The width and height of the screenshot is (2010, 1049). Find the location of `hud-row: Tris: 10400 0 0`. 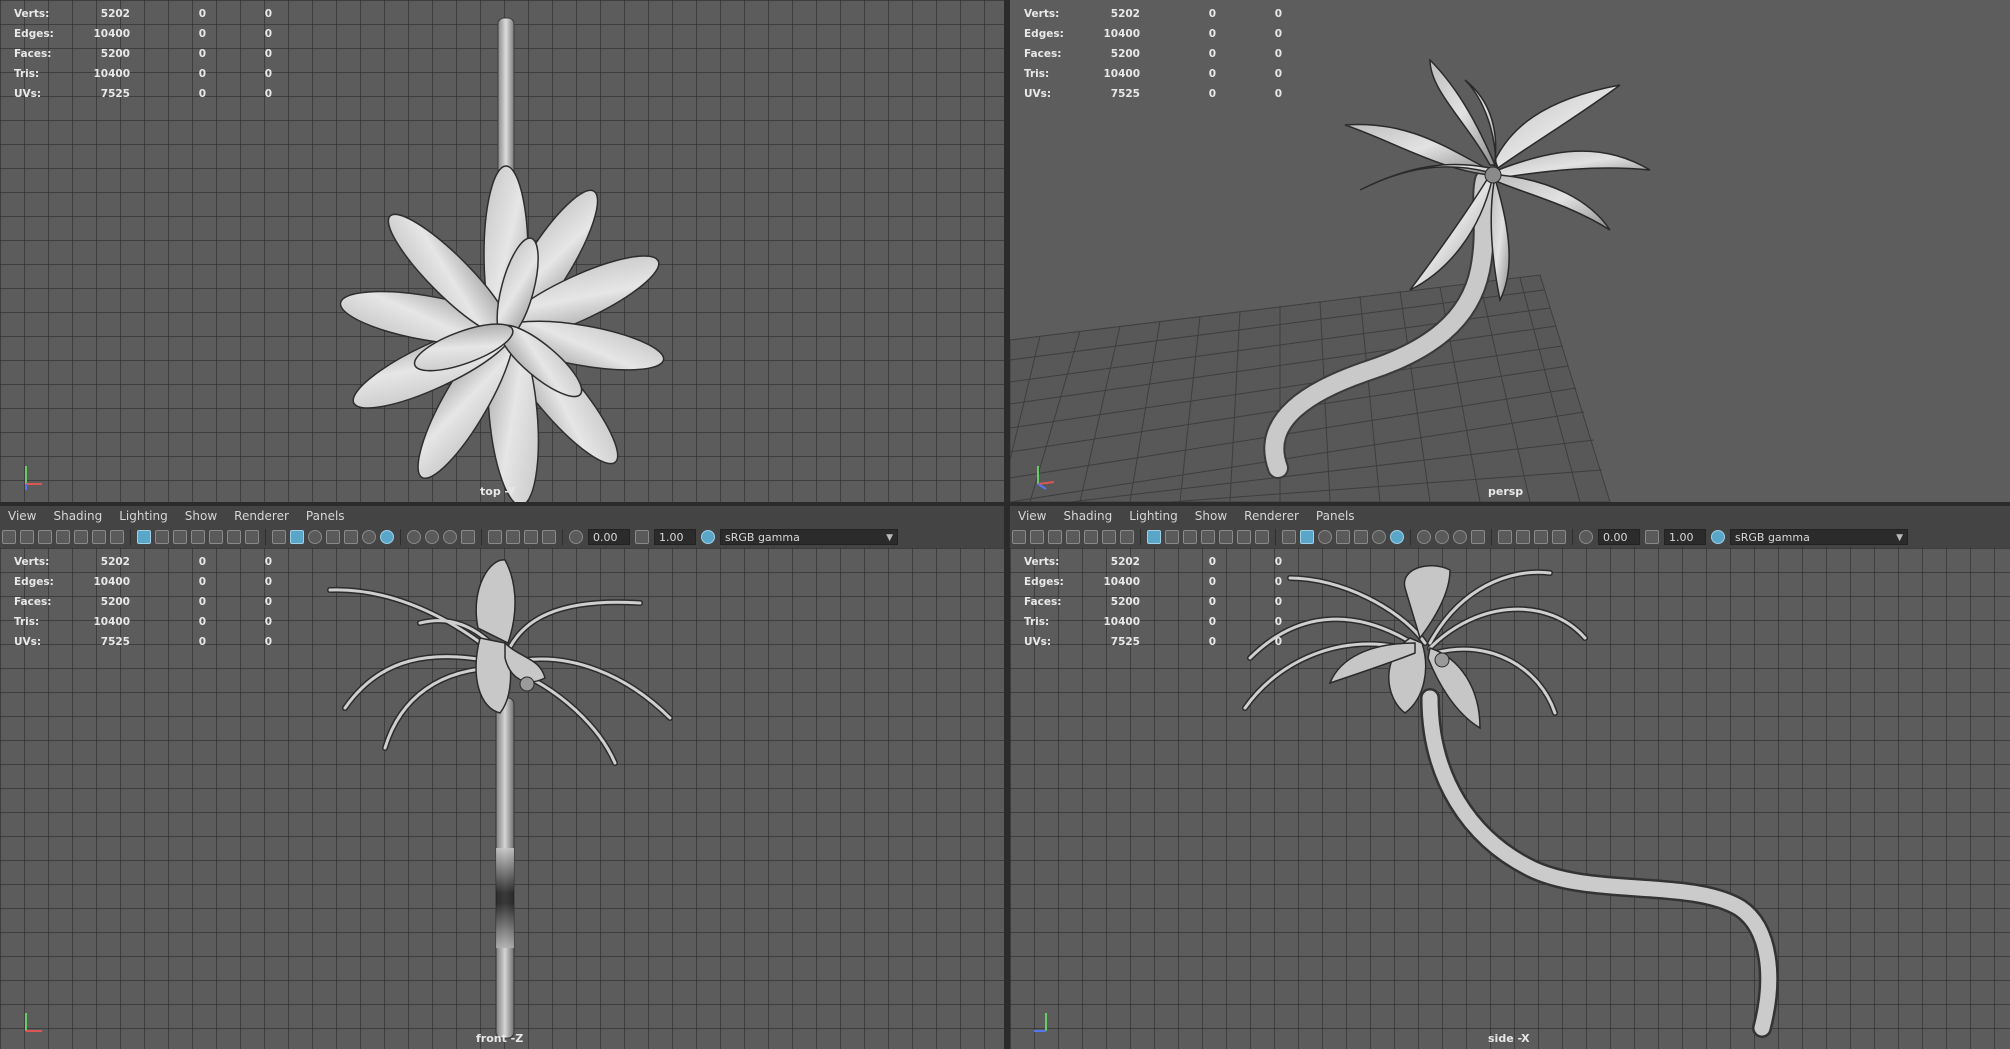

hud-row: Tris: 10400 0 0 is located at coordinates (143, 74).